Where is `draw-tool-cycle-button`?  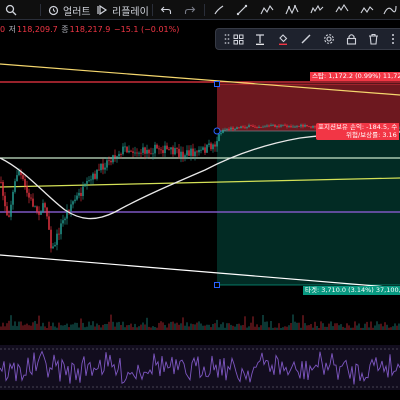 draw-tool-cycle-button is located at coordinates (367, 10).